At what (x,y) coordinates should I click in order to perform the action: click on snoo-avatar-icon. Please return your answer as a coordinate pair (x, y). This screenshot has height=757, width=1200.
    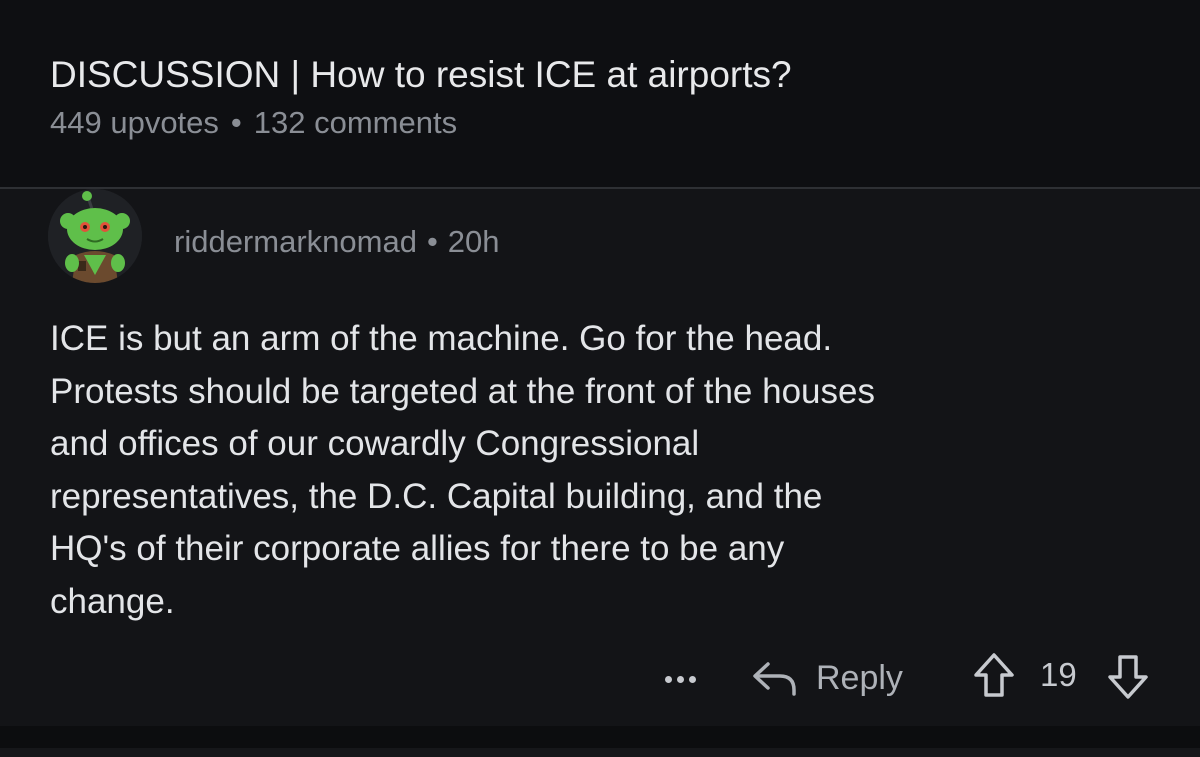
    Looking at the image, I should click on (95, 236).